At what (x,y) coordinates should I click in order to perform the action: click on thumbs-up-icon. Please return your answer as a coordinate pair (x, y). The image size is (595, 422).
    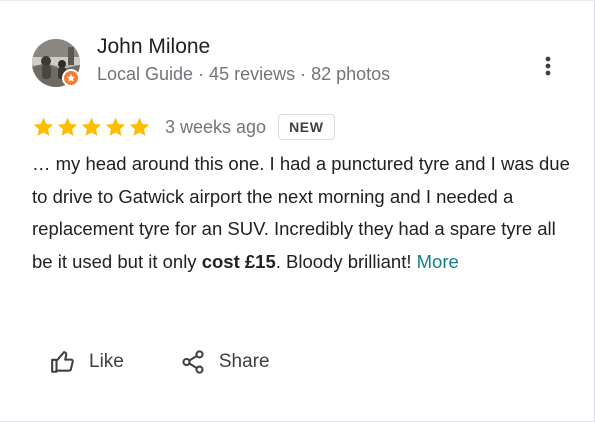
    Looking at the image, I should click on (62, 362).